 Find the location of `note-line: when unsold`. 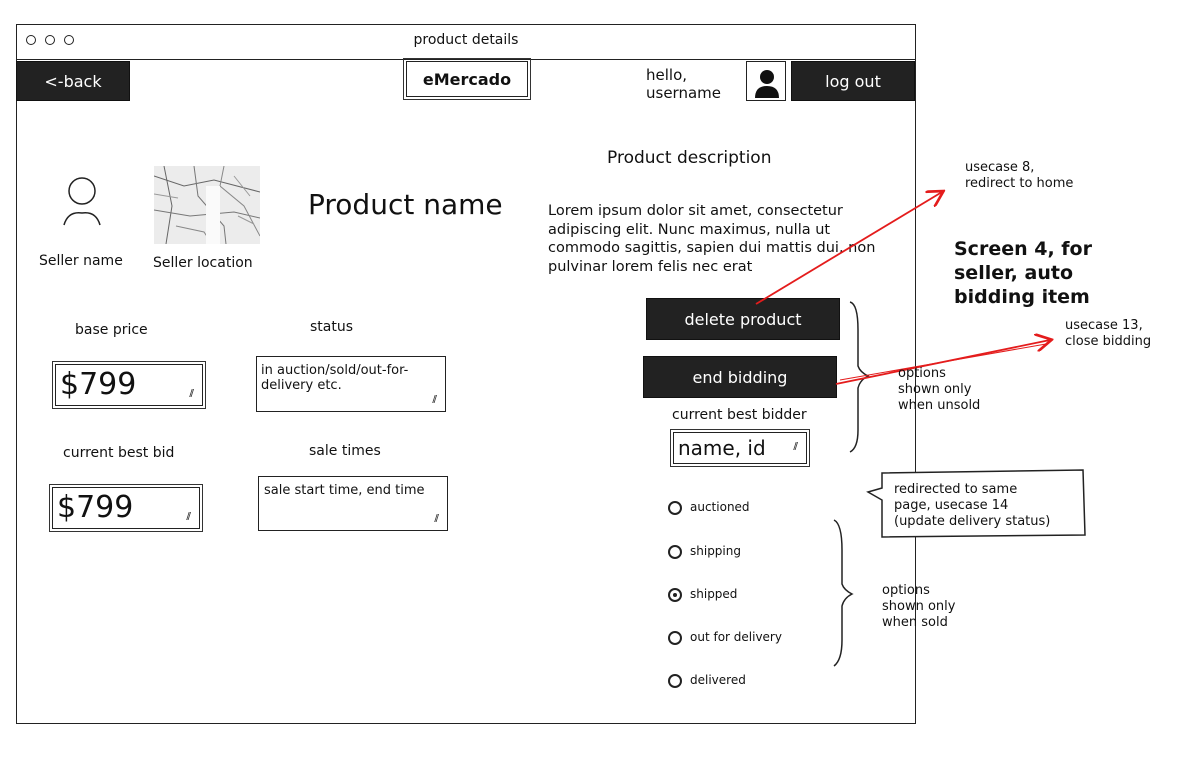

note-line: when unsold is located at coordinates (939, 405).